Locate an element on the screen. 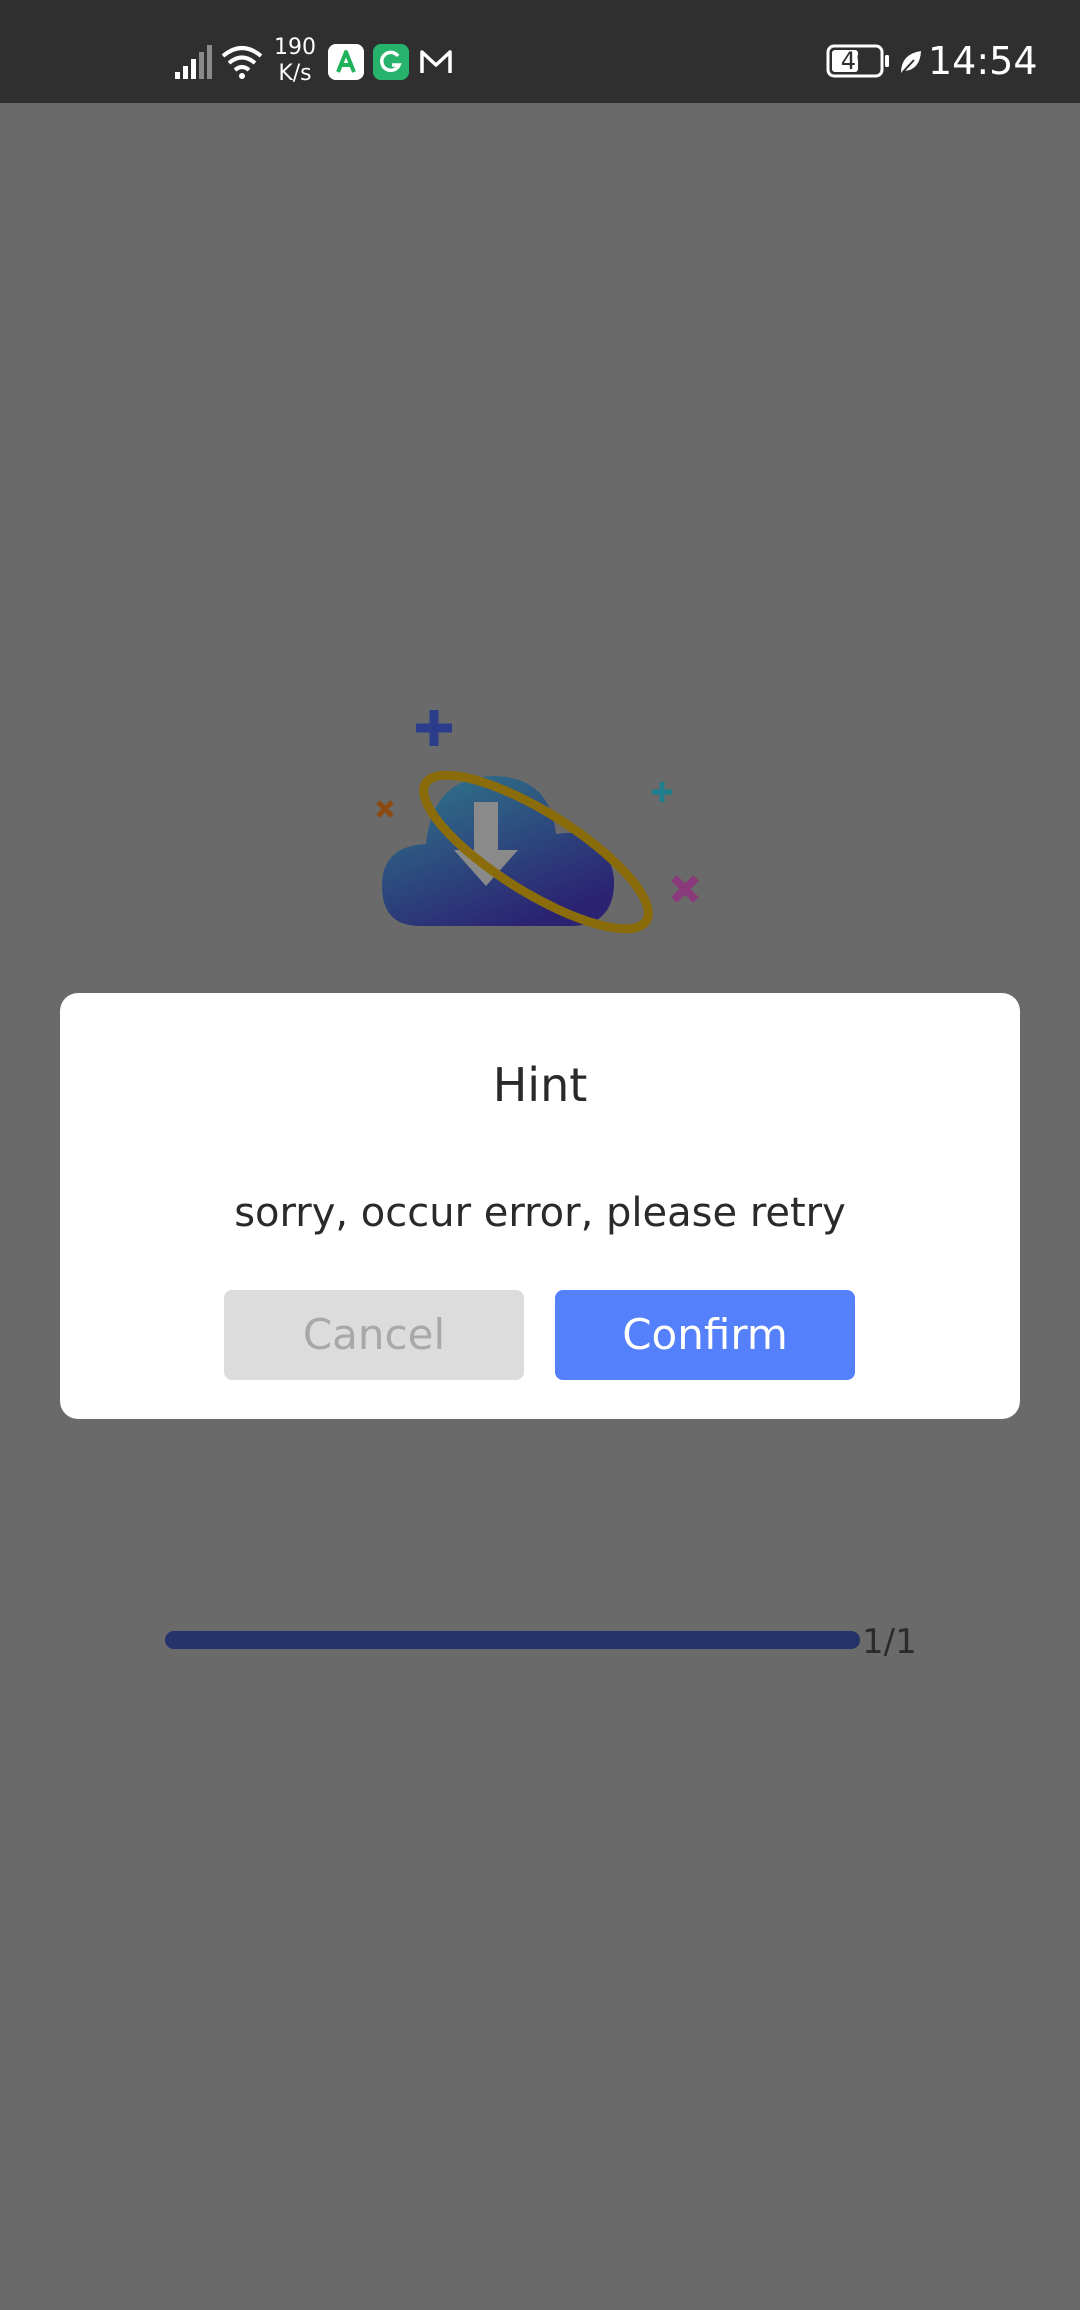 The image size is (1080, 2310). app-g-icon is located at coordinates (391, 62).